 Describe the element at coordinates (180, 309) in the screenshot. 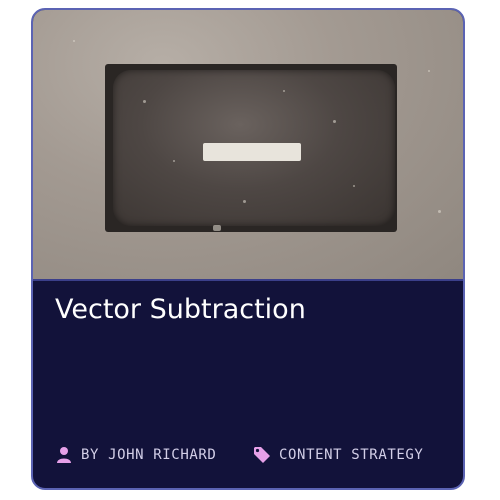

I see `card-title: Vector Subtraction` at that location.